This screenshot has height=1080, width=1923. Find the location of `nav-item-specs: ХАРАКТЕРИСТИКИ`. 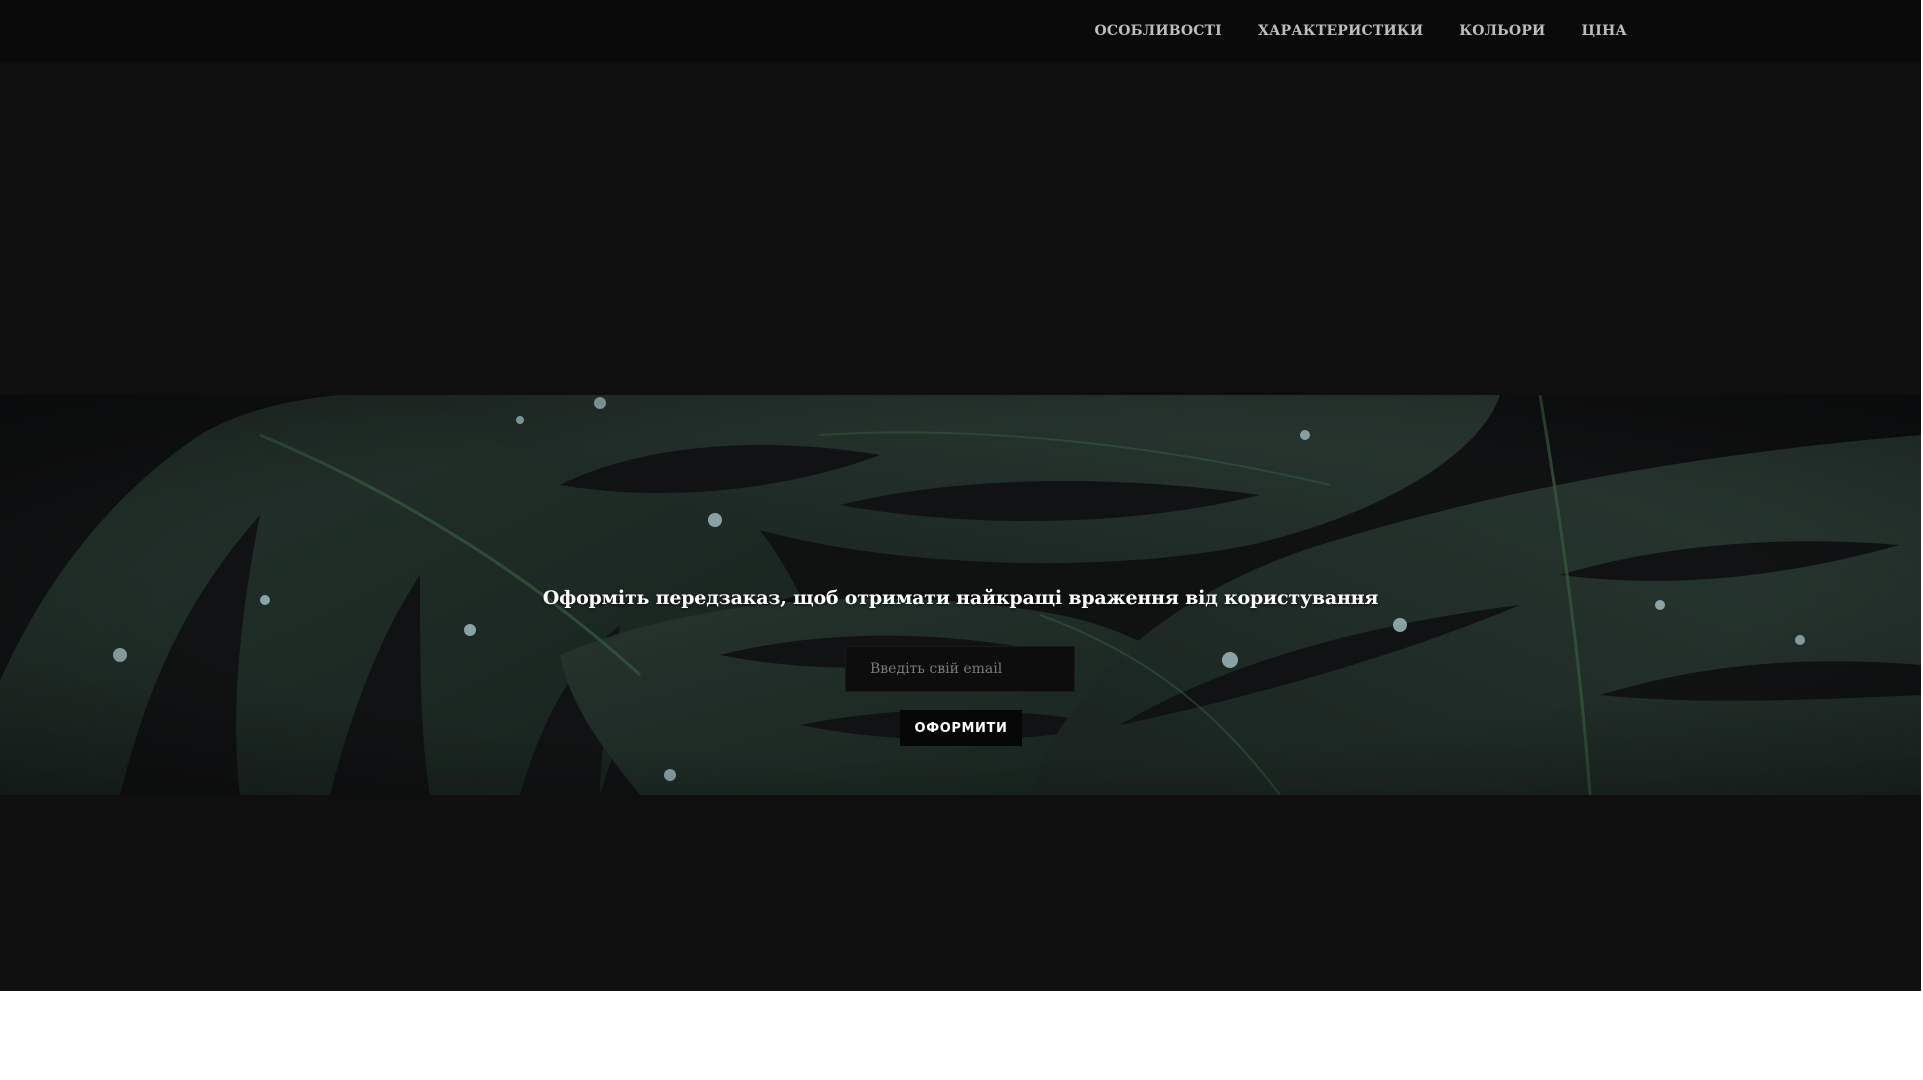

nav-item-specs: ХАРАКТЕРИСТИКИ is located at coordinates (1340, 30).